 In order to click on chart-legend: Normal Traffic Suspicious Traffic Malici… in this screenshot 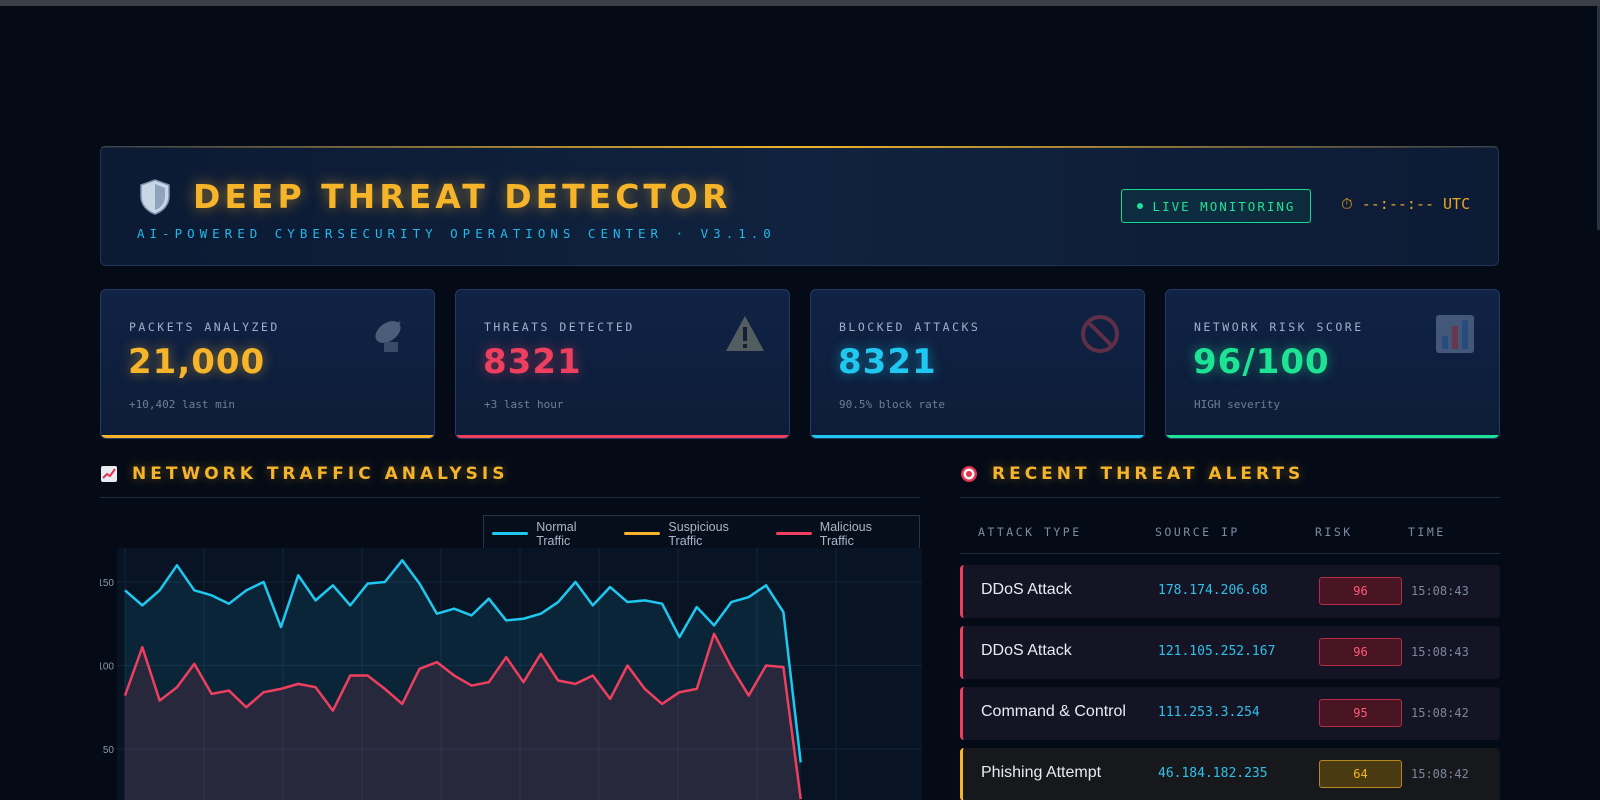, I will do `click(701, 533)`.